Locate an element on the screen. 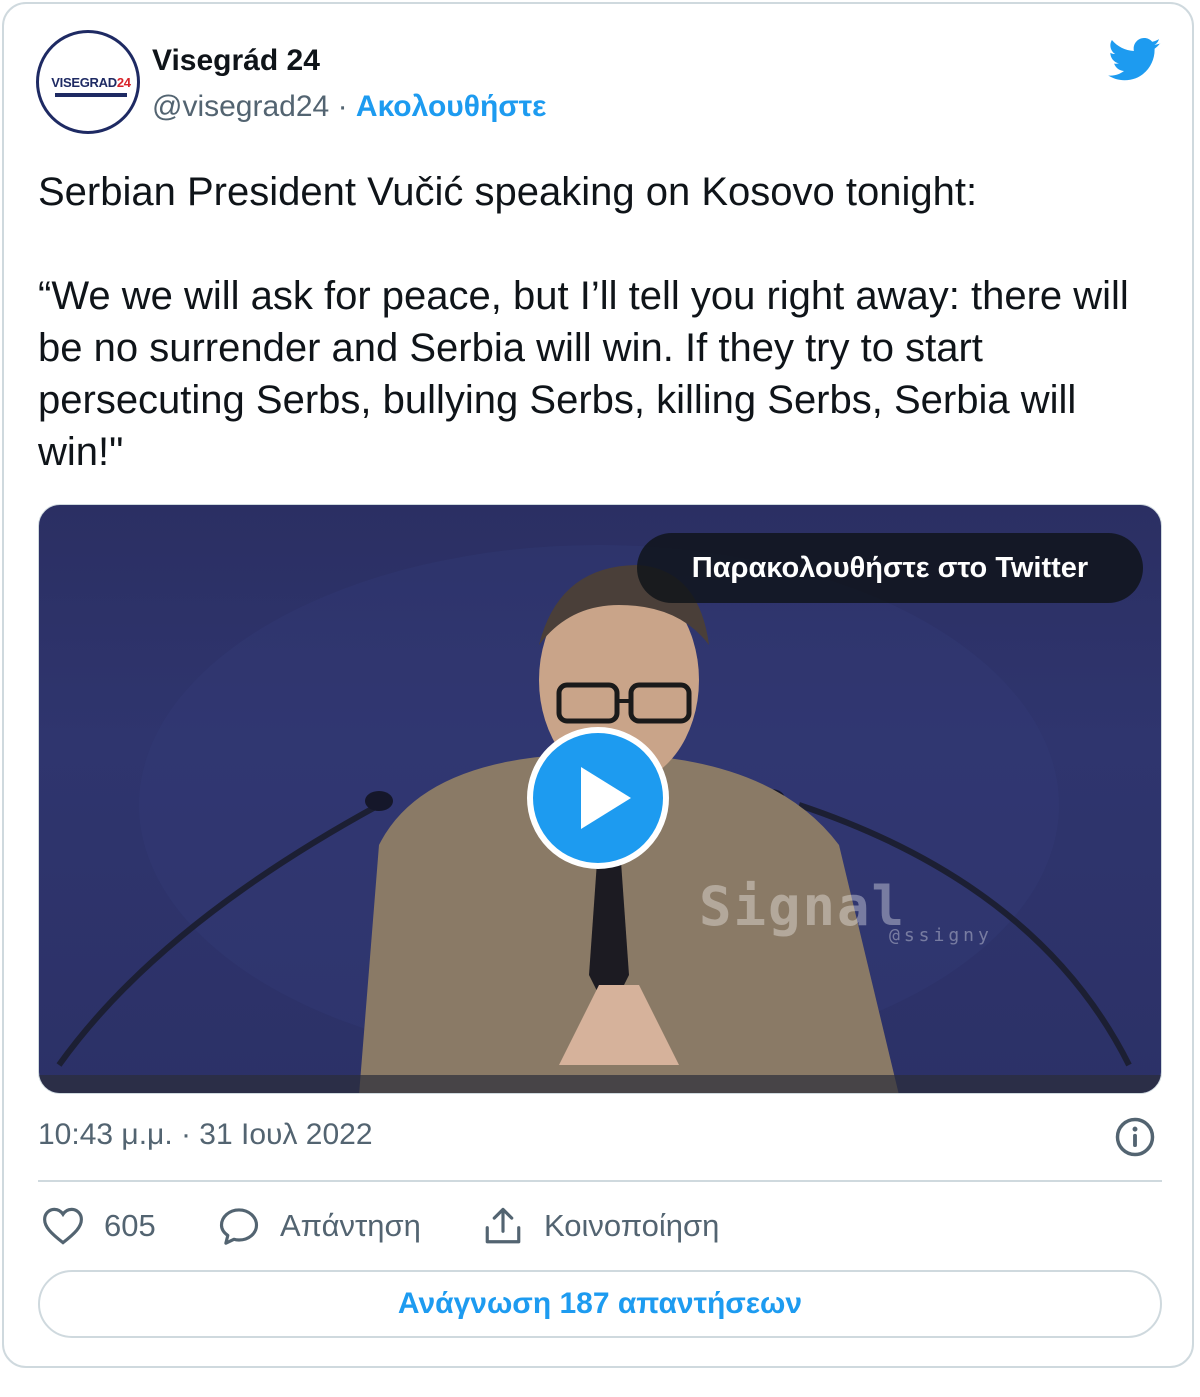  reply-icon is located at coordinates (239, 1226).